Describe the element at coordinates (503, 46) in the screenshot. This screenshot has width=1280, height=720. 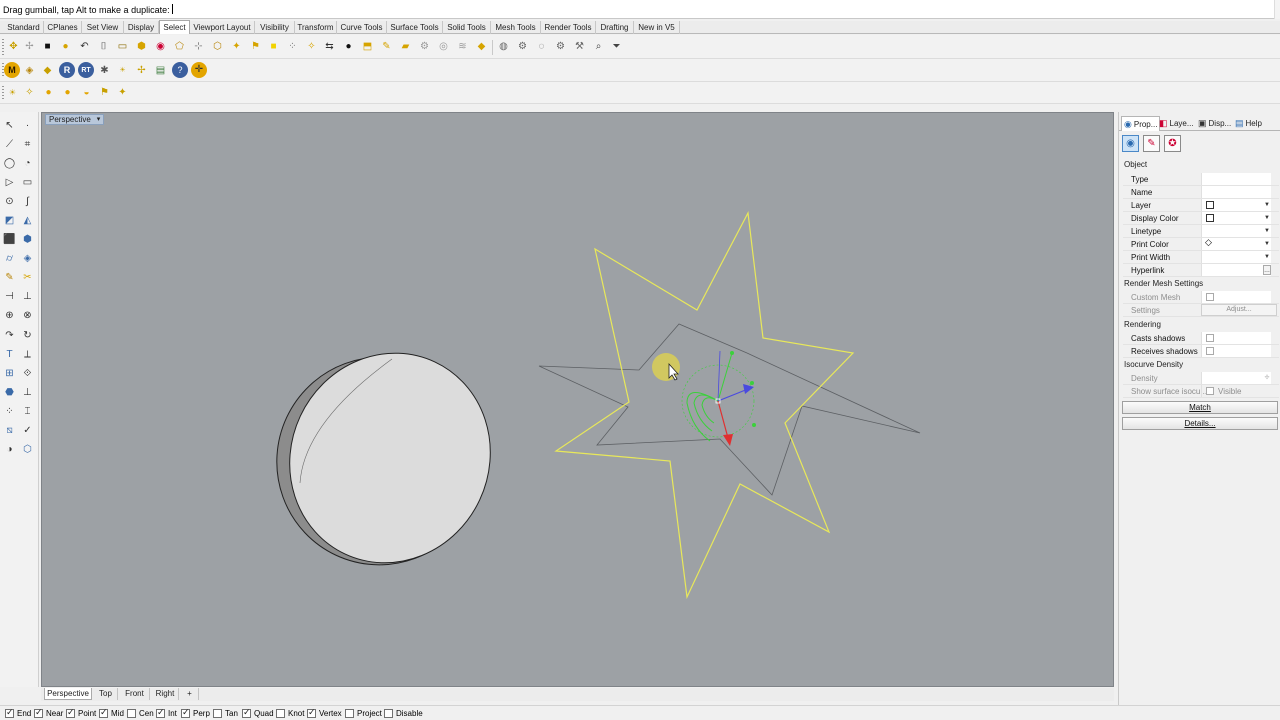
I see `select-dup-icon: ◍` at that location.